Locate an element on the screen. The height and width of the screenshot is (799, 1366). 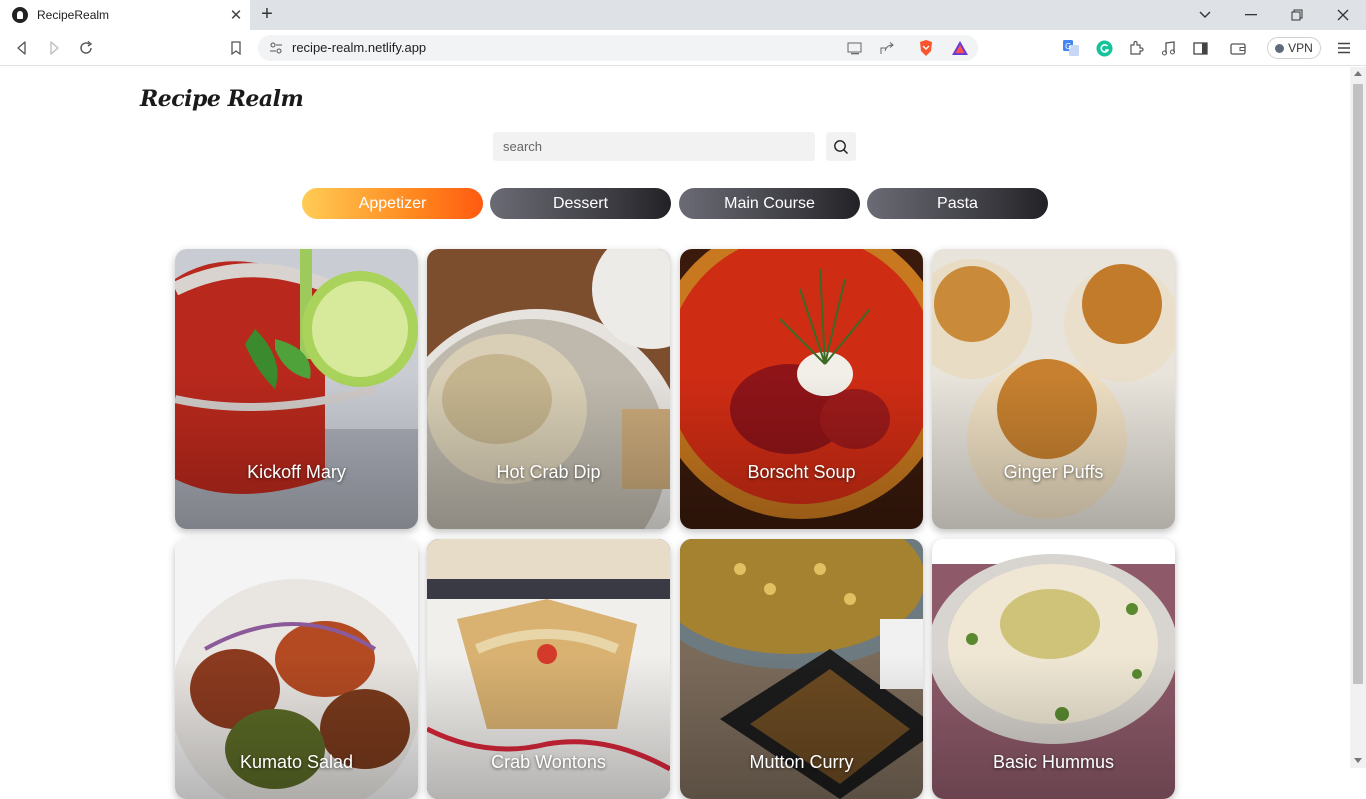
recipe-card: Crab Wontons is located at coordinates (548, 669).